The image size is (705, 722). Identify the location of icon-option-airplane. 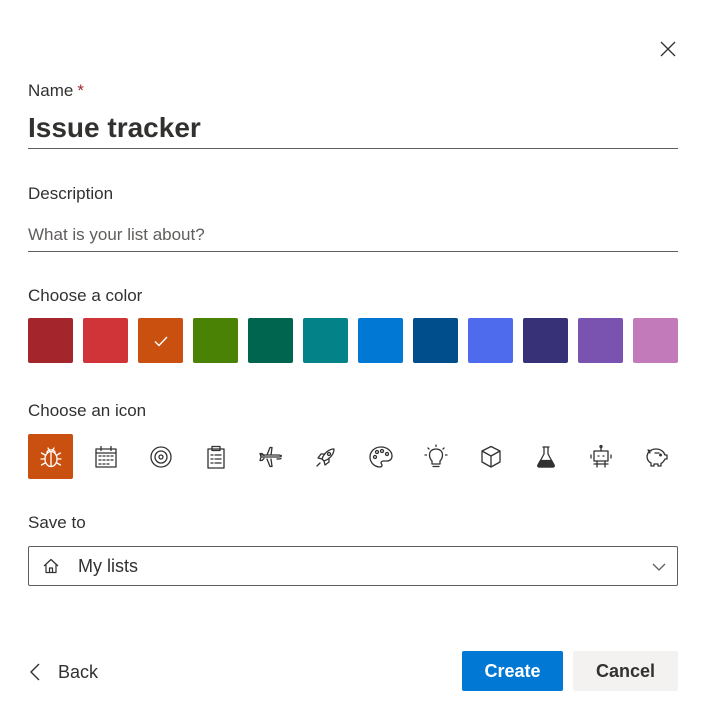
(270, 456).